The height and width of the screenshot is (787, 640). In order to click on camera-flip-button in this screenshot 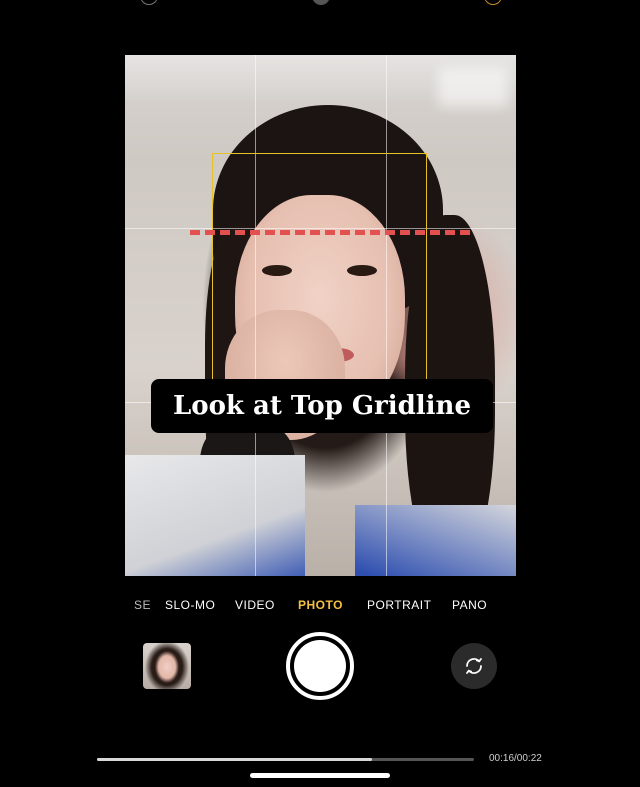, I will do `click(474, 666)`.